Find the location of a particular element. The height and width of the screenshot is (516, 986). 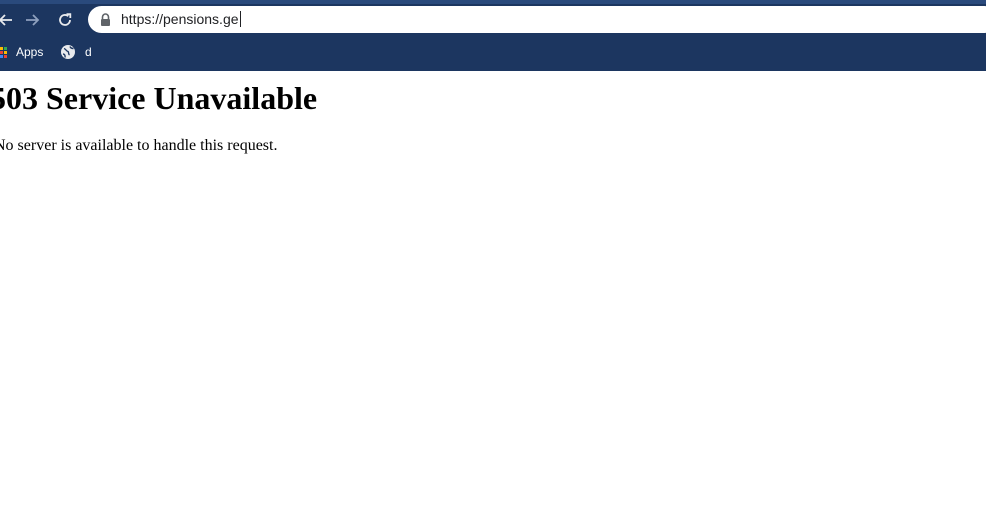

bookmark-d-label: d is located at coordinates (88, 52).